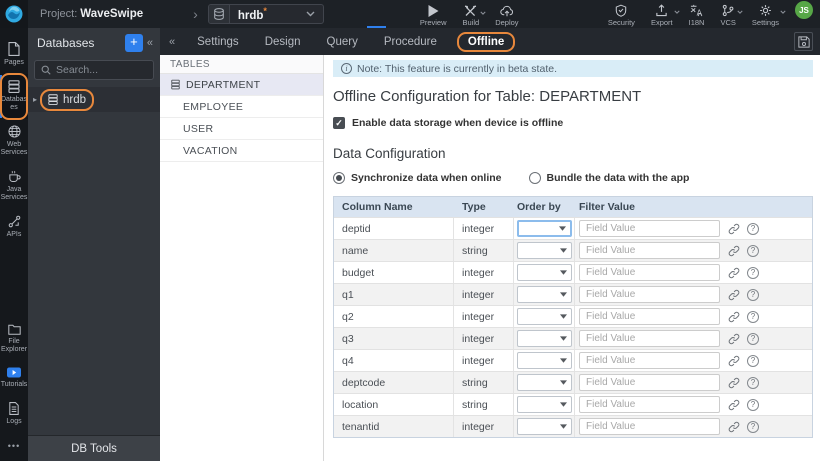 This screenshot has height=461, width=820. What do you see at coordinates (14, 227) in the screenshot?
I see `sidebar-item-apis: APIs` at bounding box center [14, 227].